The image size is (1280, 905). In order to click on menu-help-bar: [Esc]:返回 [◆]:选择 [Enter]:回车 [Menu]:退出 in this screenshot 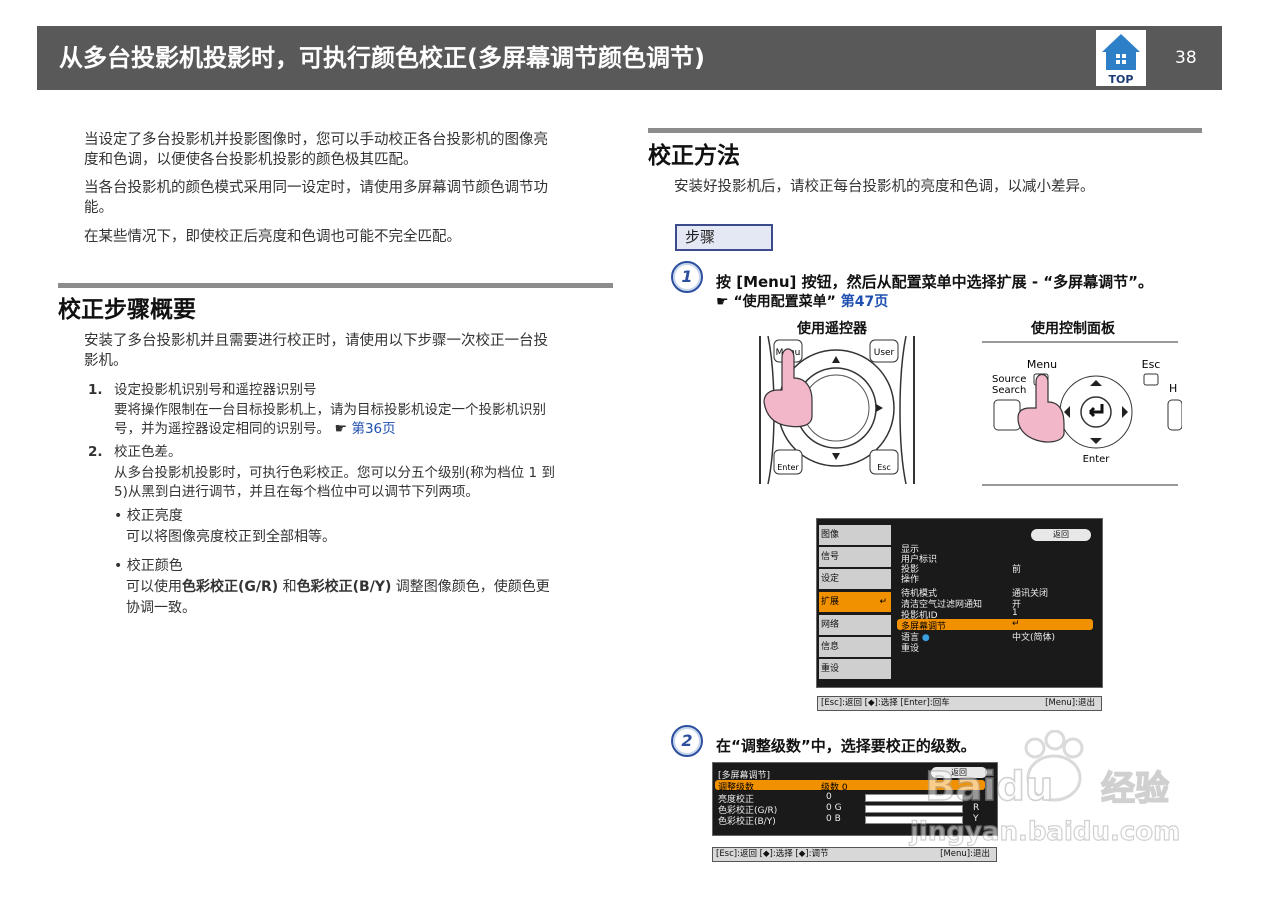, I will do `click(959, 703)`.